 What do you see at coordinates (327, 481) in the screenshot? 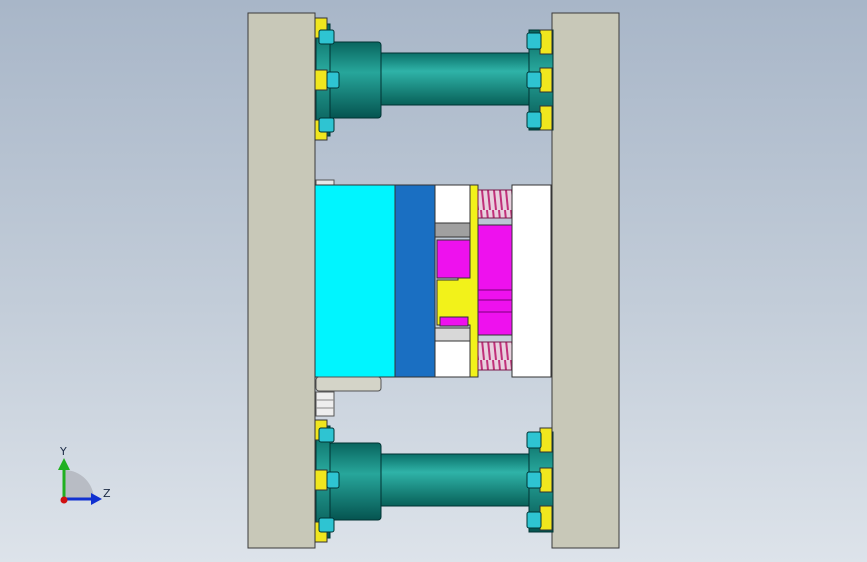
I see `bottom-left-bolts` at bounding box center [327, 481].